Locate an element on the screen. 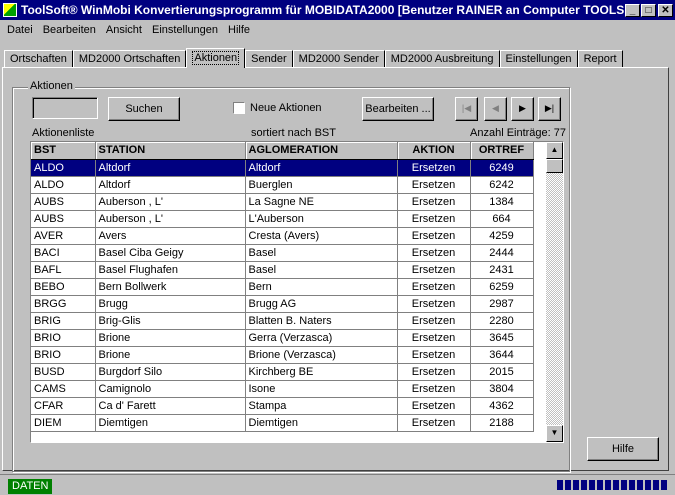  cell-aglomeration: Isone is located at coordinates (321, 389).